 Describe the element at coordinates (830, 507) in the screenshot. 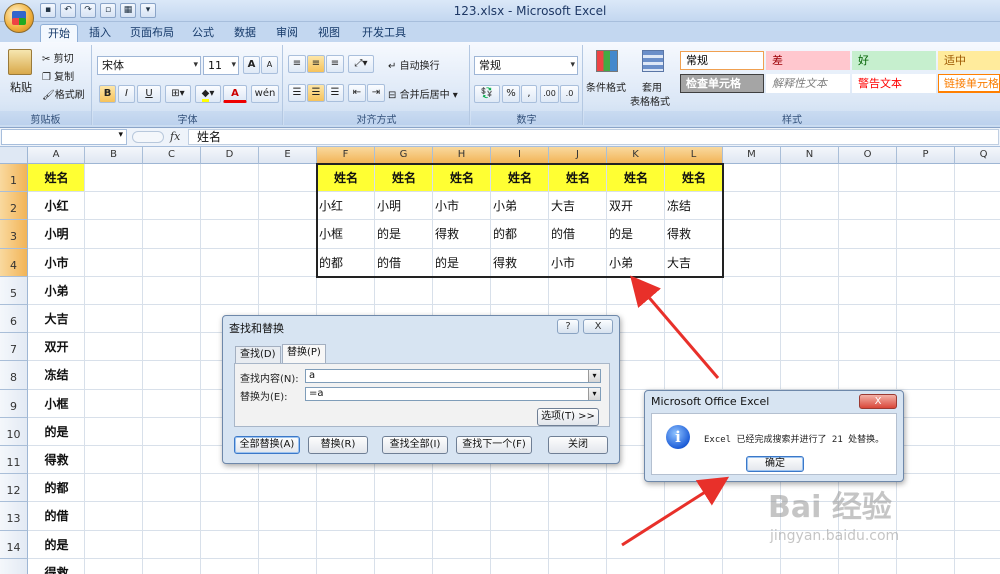

I see `baidu-jingyan-logo: Bai 经验` at that location.